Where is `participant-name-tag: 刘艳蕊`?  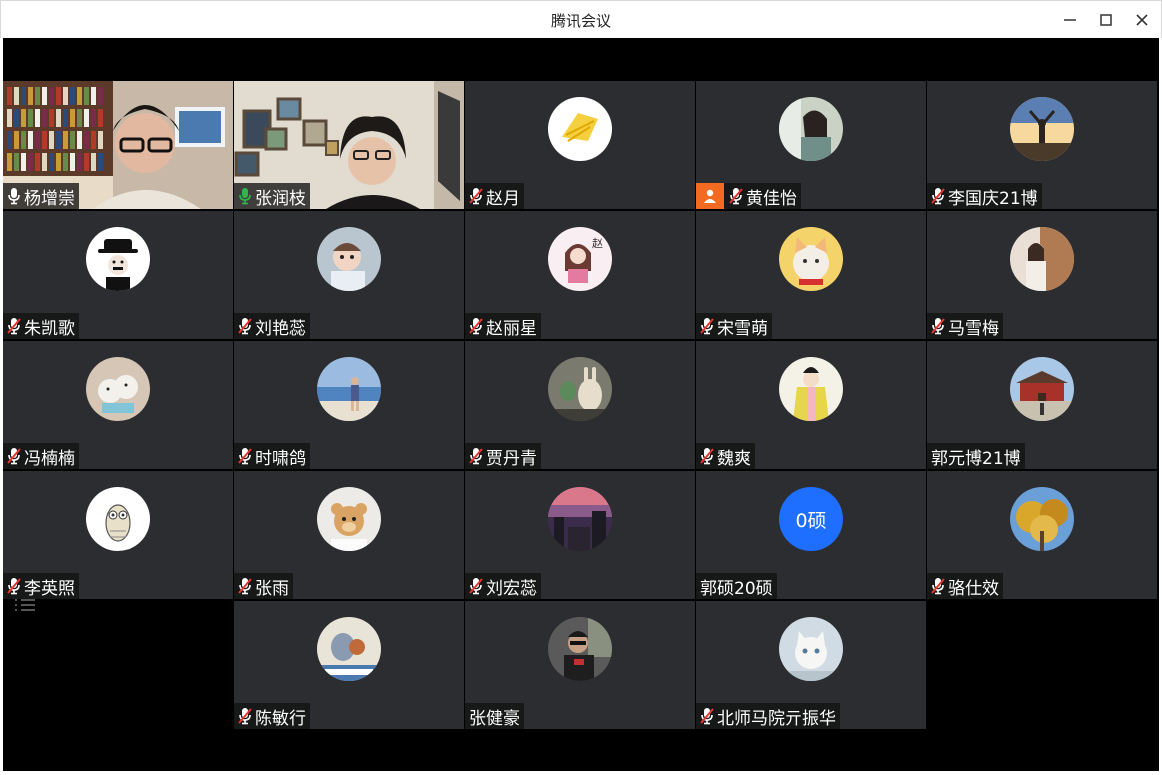
participant-name-tag: 刘艳蕊 is located at coordinates (272, 326).